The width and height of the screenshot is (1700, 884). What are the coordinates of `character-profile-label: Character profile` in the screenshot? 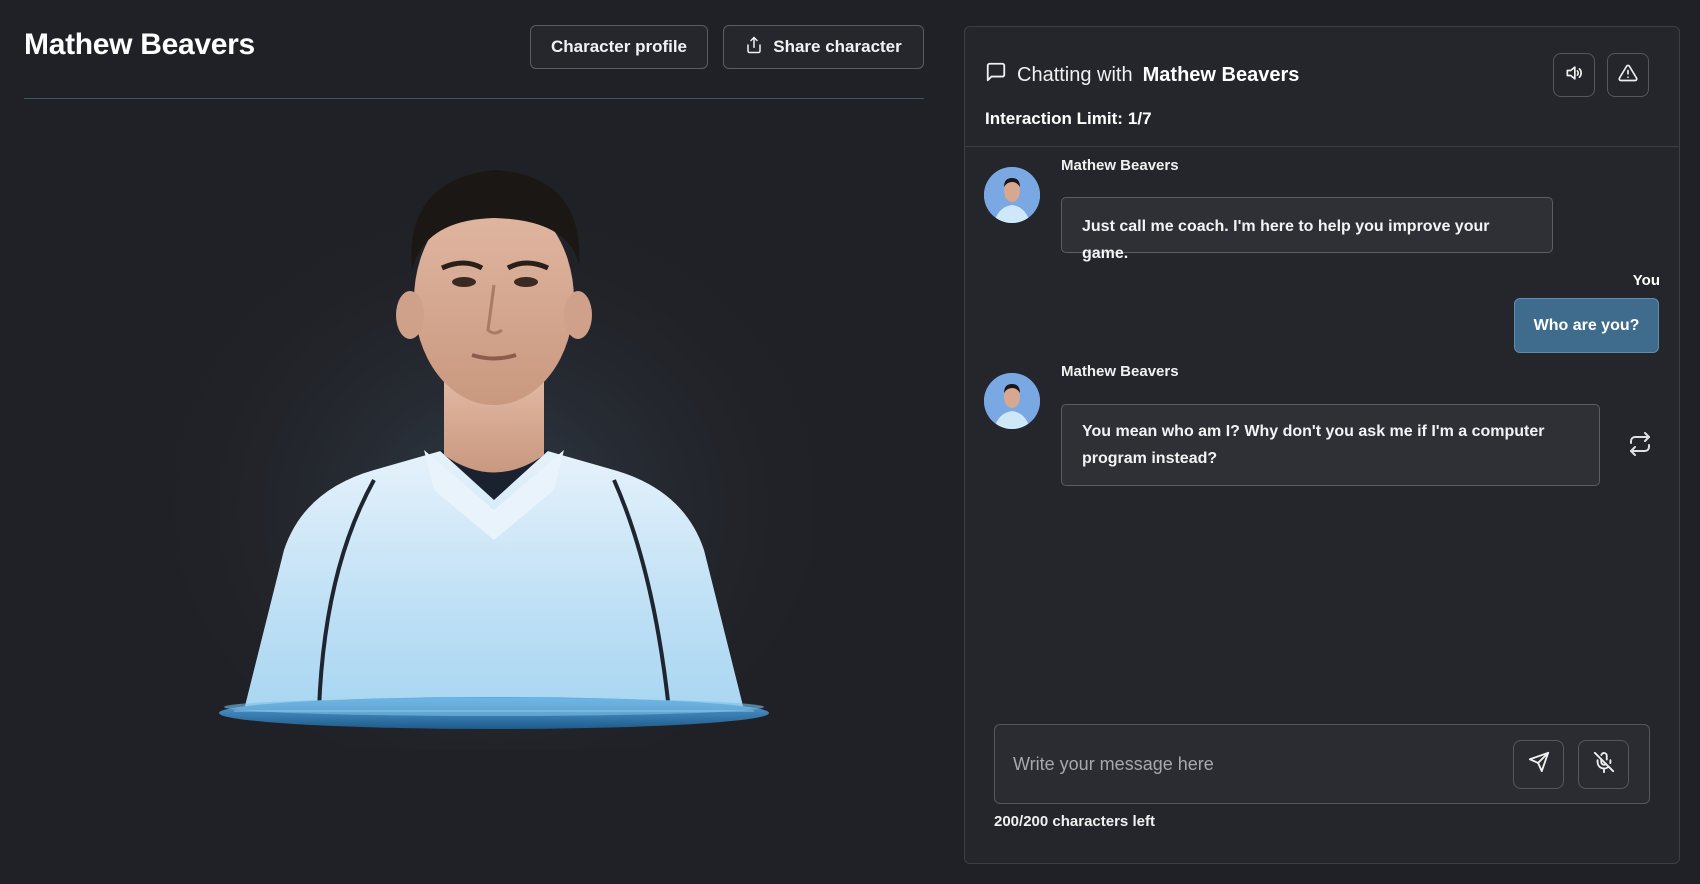 It's located at (619, 46).